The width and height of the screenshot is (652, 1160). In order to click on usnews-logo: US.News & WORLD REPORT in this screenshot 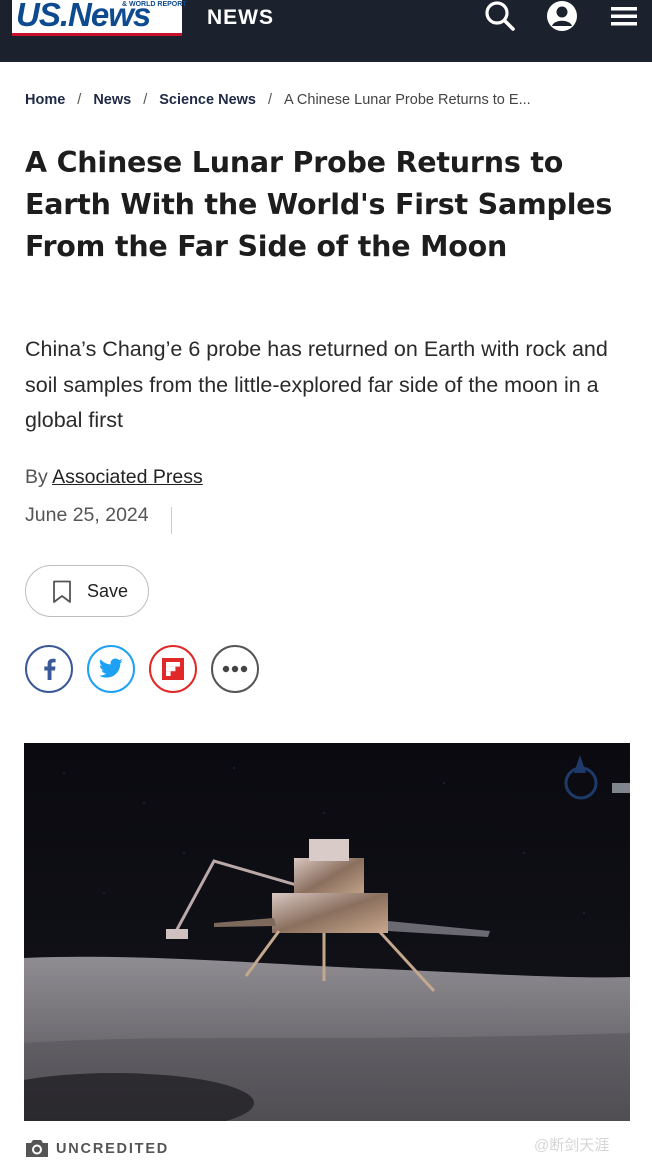, I will do `click(99, 18)`.